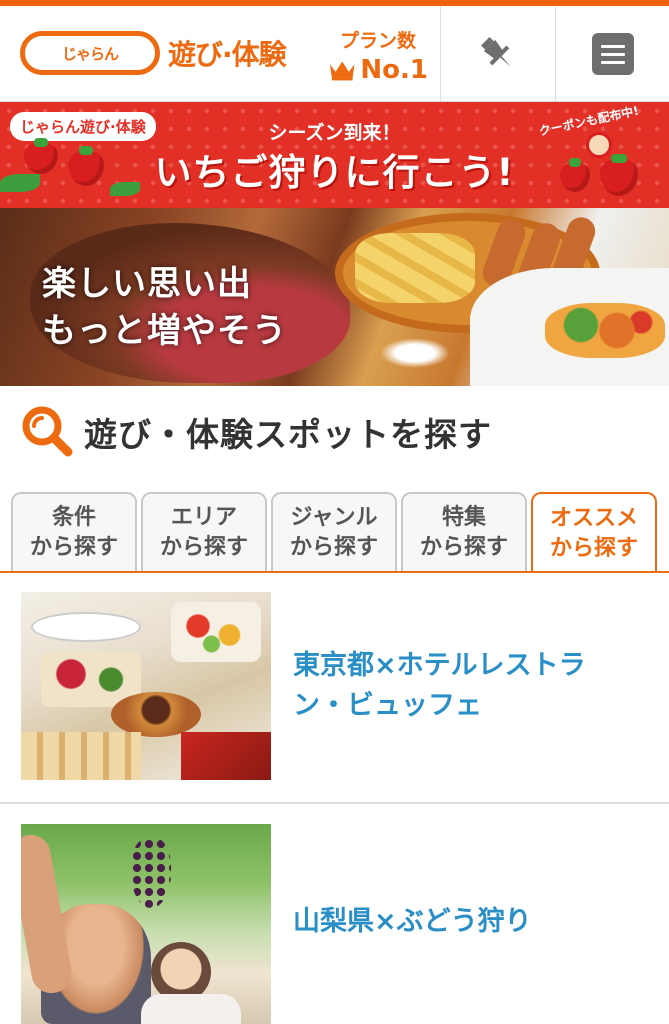 The width and height of the screenshot is (669, 1024). What do you see at coordinates (458, 686) in the screenshot?
I see `item-title: 東京都×ホテルレストラン・ビュッフェ` at bounding box center [458, 686].